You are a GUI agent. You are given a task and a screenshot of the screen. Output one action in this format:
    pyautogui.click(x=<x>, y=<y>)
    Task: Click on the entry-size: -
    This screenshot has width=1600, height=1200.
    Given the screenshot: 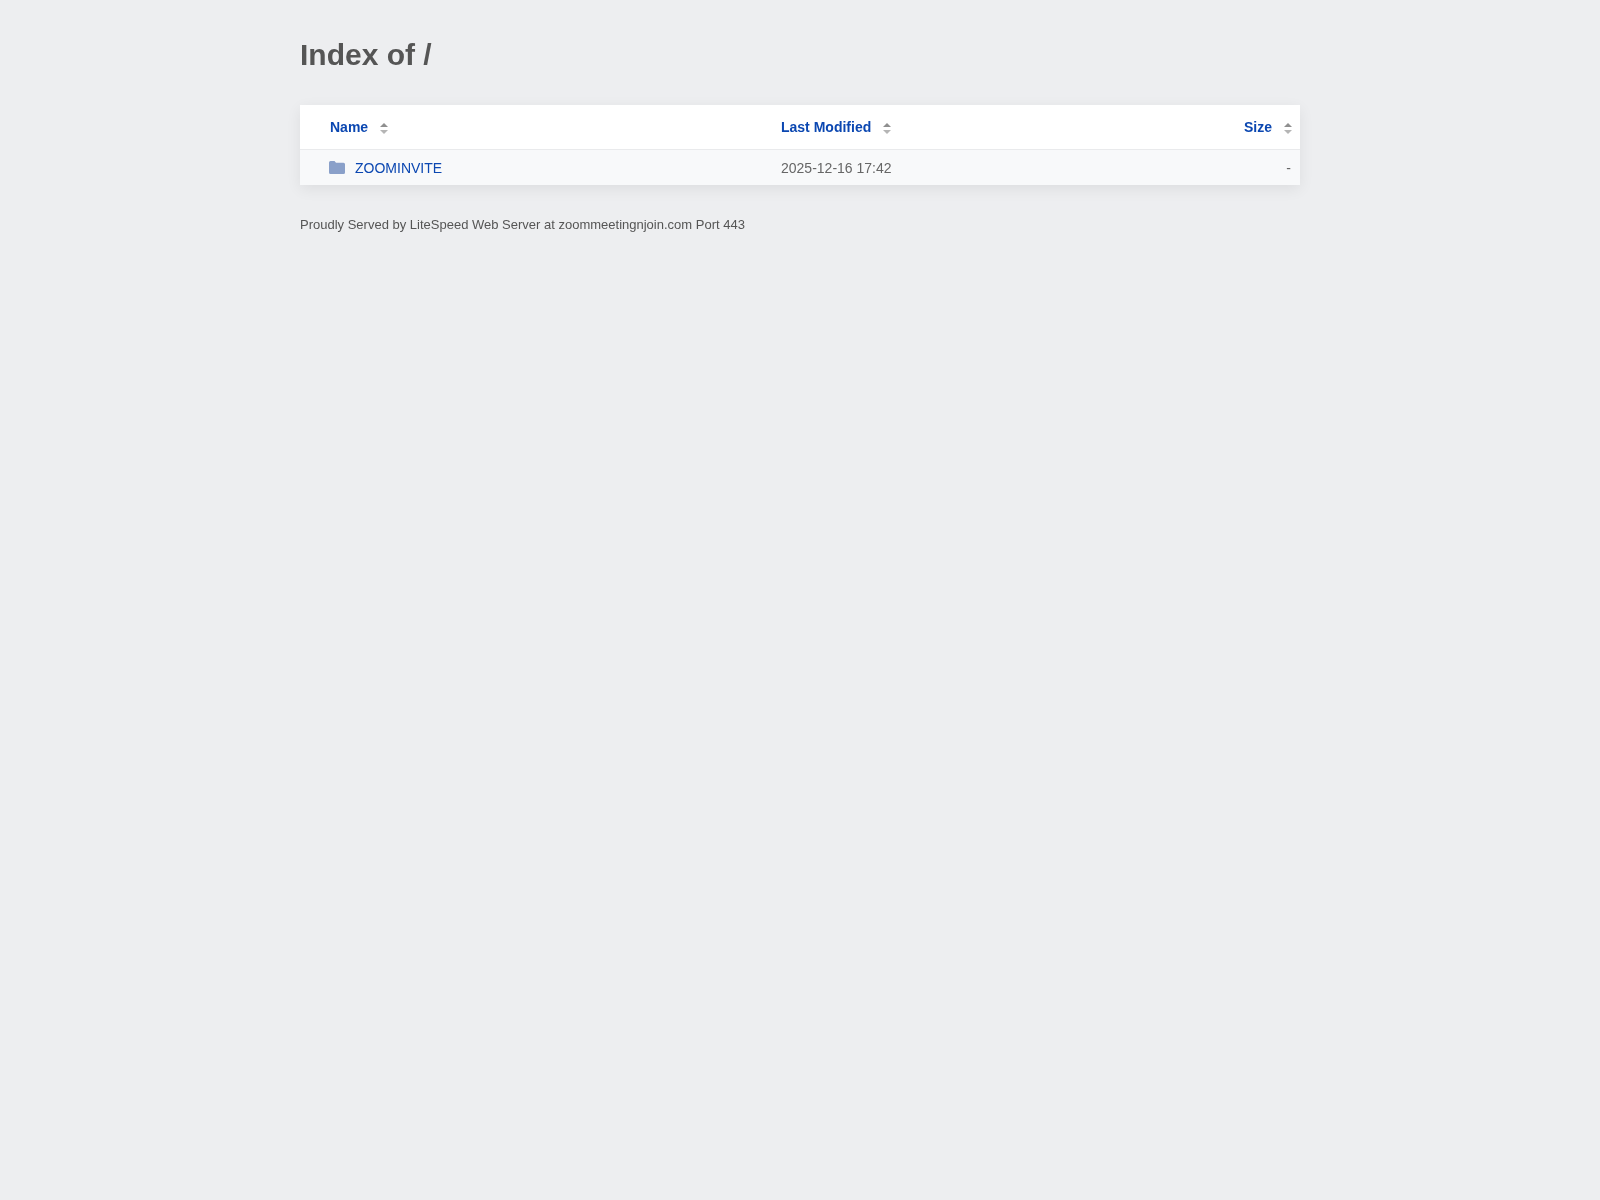 What is the action you would take?
    pyautogui.click(x=1288, y=167)
    